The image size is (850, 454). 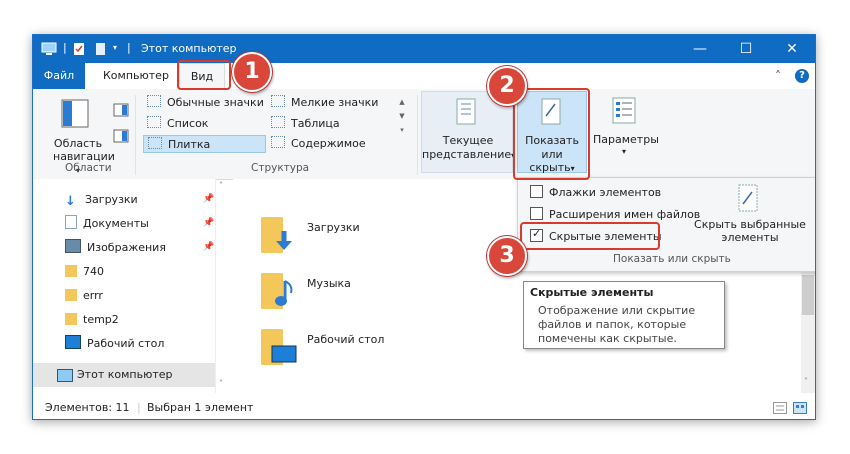 I want to click on expand-icon: ▾, so click(x=402, y=130).